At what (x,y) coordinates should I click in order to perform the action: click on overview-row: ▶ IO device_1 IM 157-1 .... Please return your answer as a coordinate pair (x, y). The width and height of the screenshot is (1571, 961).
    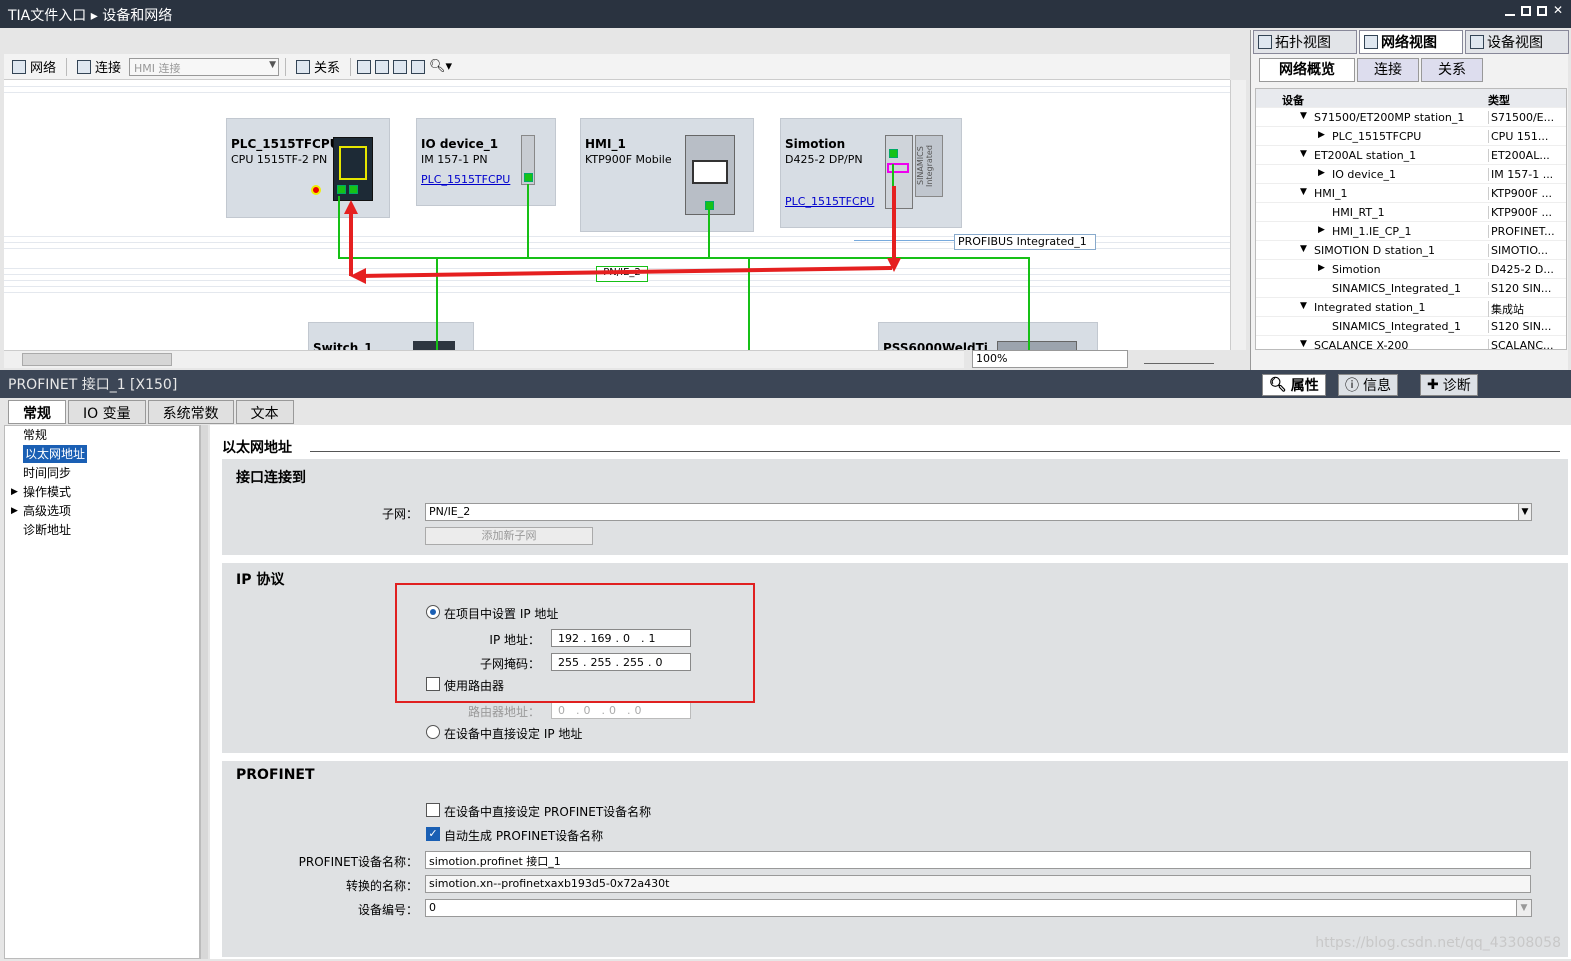
    Looking at the image, I should click on (1411, 174).